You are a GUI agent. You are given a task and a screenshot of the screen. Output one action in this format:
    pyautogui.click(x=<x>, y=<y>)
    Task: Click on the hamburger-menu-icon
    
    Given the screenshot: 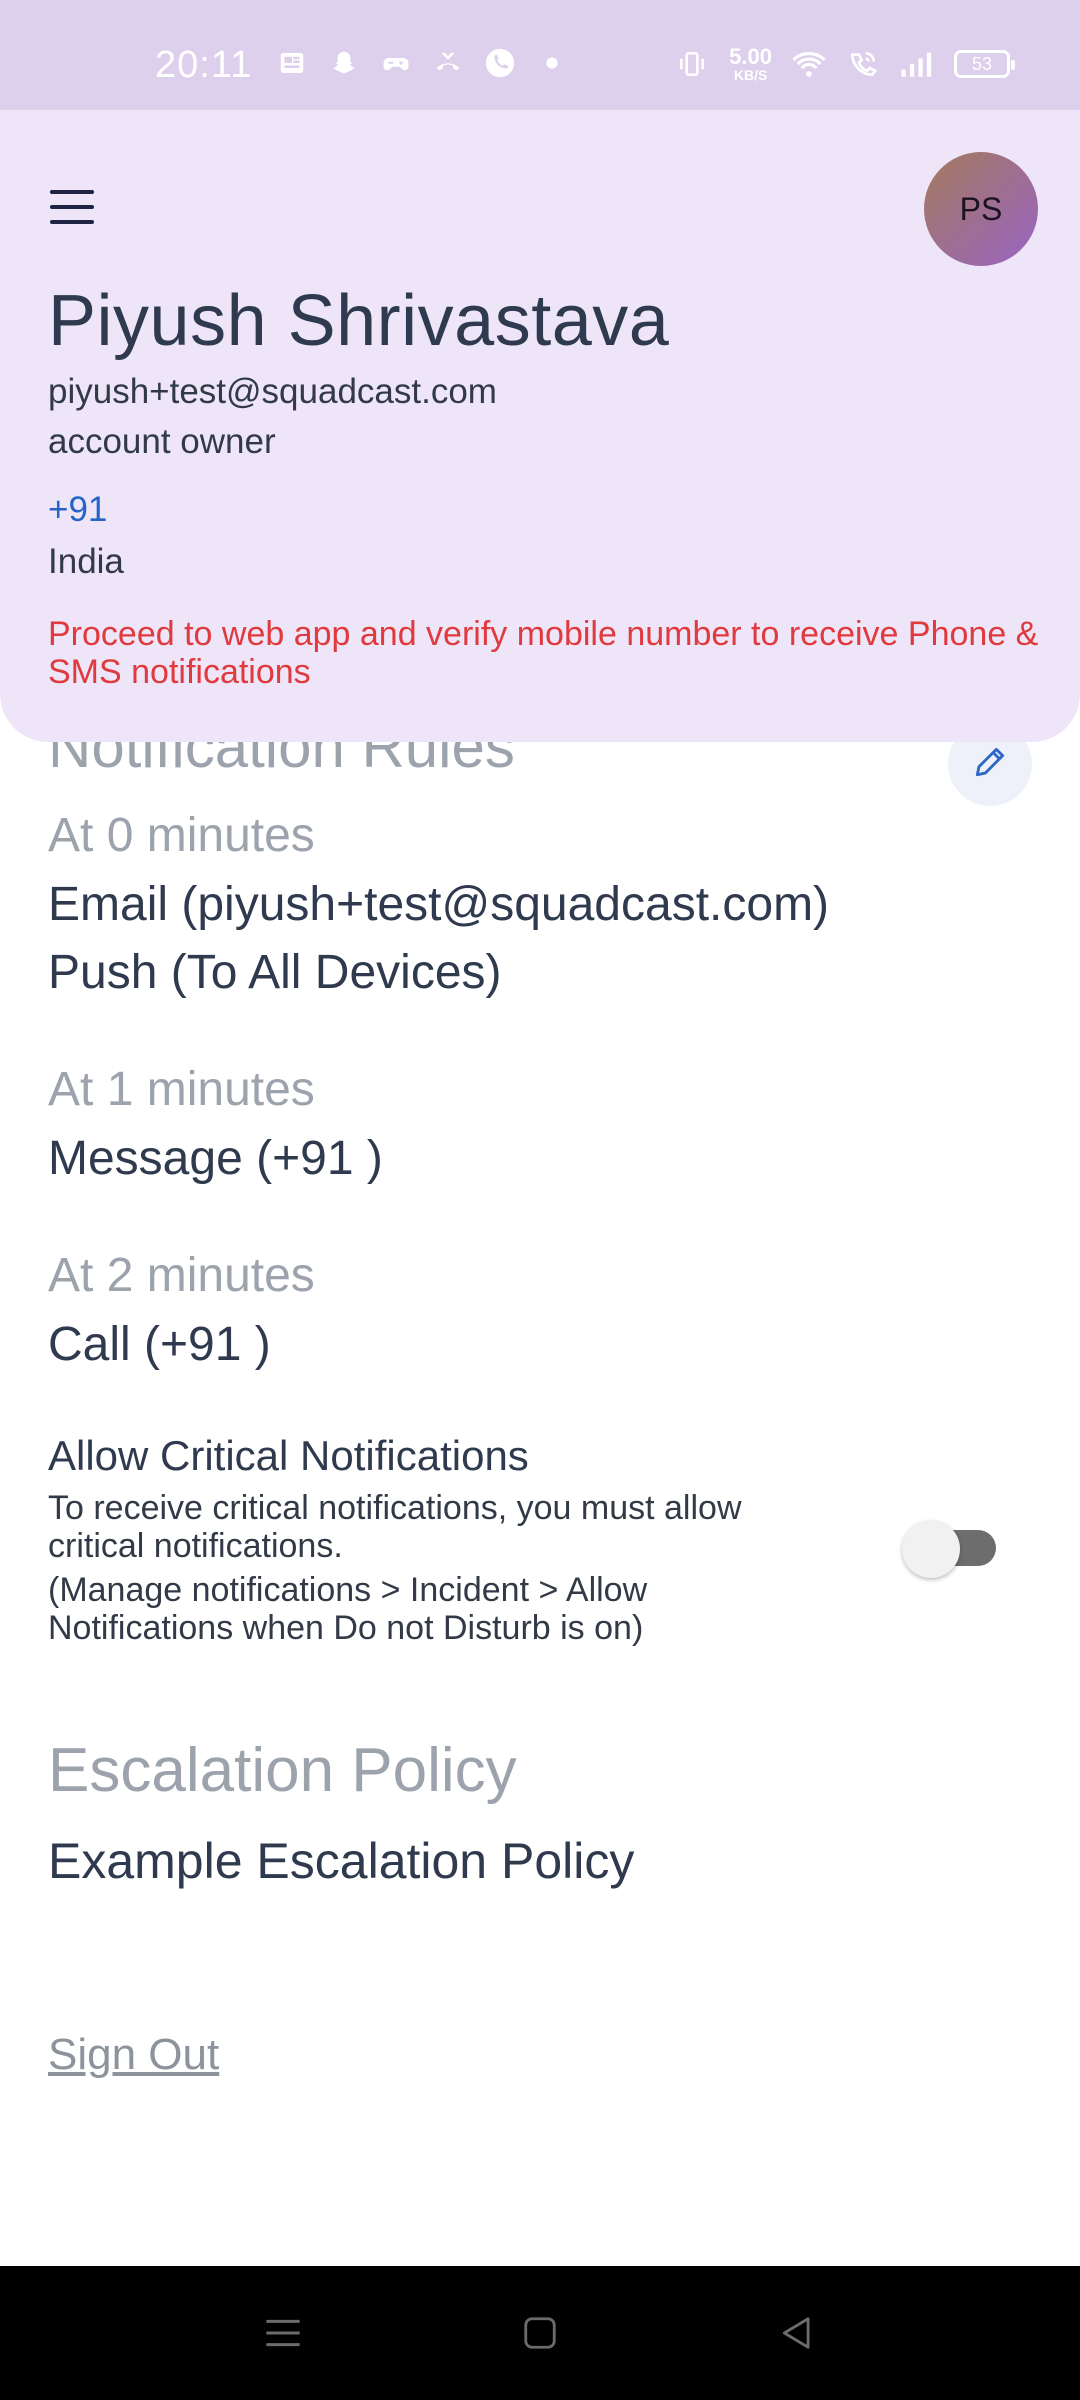 What is the action you would take?
    pyautogui.click(x=72, y=207)
    